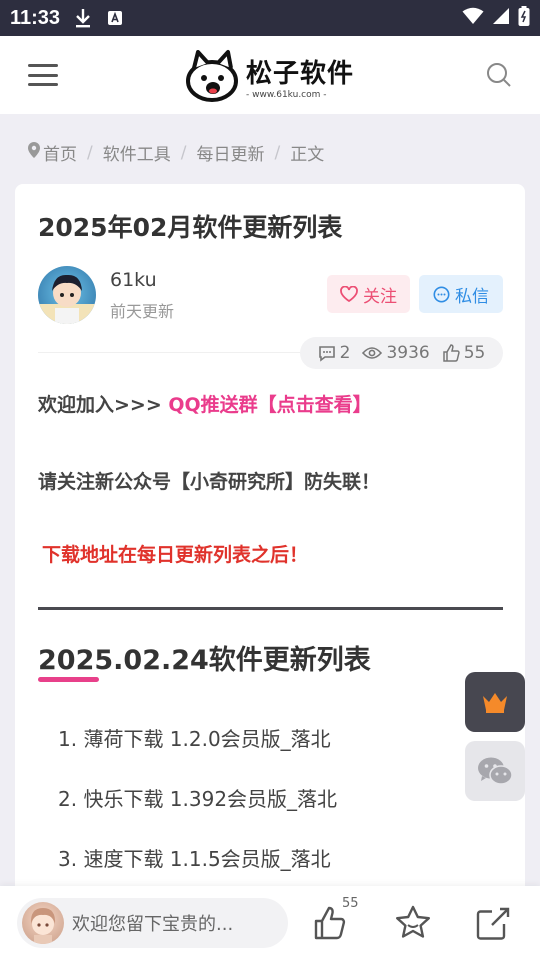 The image size is (540, 960). Describe the element at coordinates (441, 294) in the screenshot. I see `chat-bubble-icon` at that location.